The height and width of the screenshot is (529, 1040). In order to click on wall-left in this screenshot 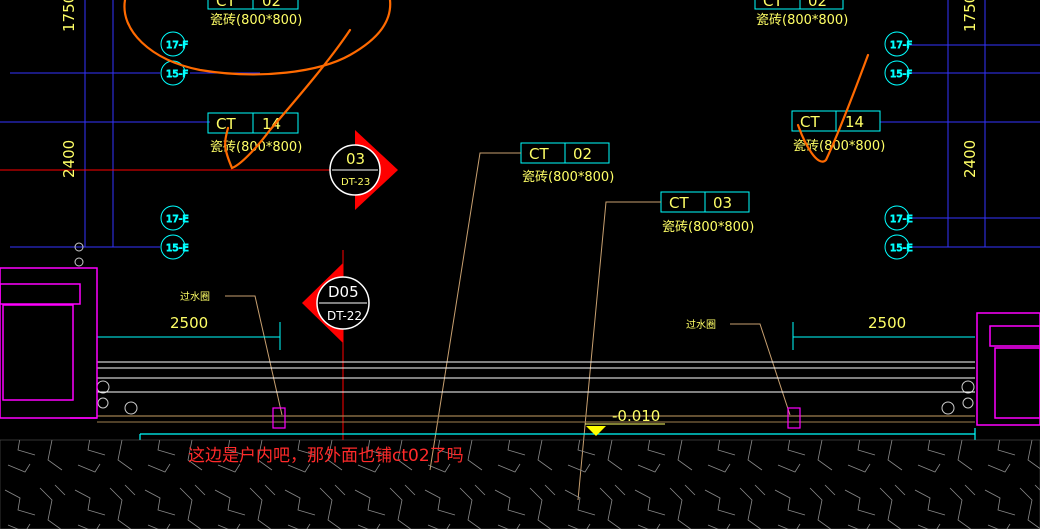, I will do `click(49, 343)`.